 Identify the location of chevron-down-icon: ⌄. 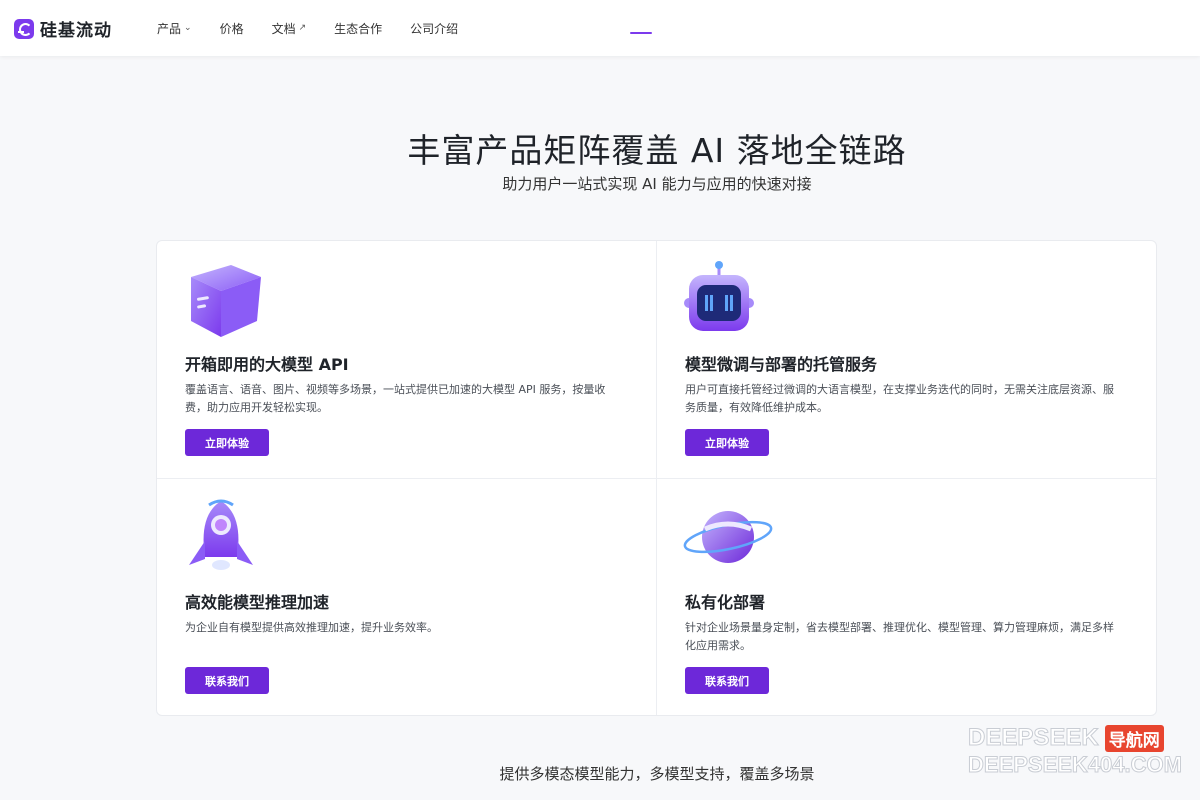
(188, 28).